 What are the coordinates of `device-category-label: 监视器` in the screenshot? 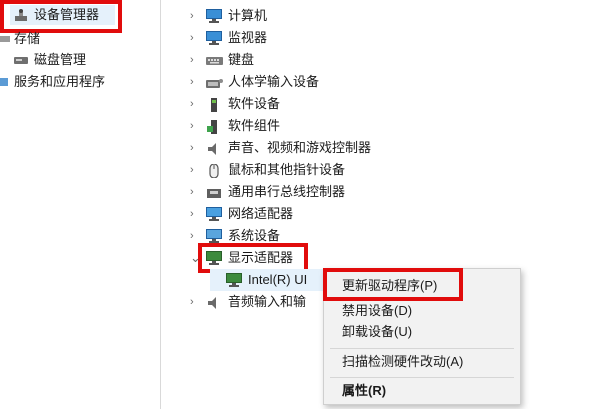 It's located at (248, 37).